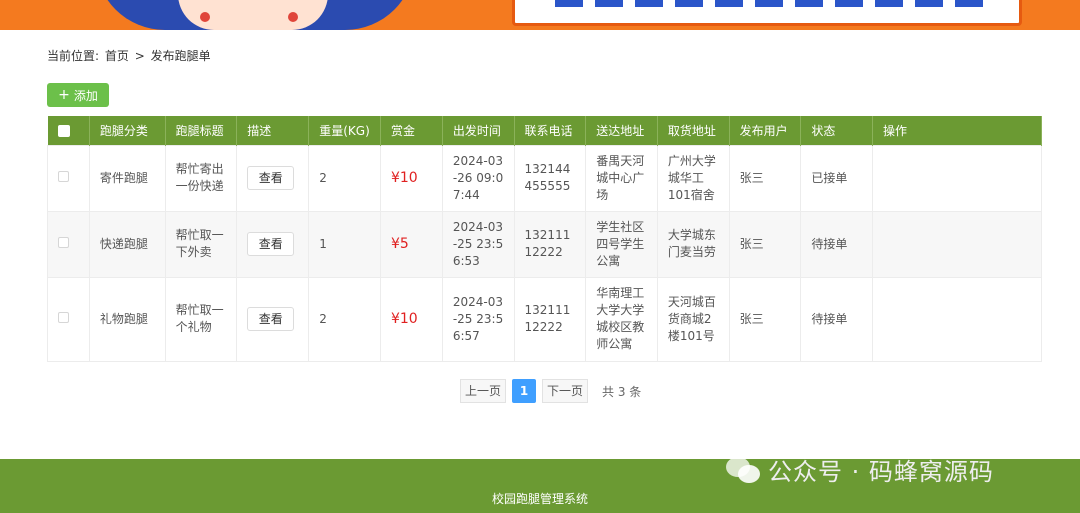 The height and width of the screenshot is (513, 1080). What do you see at coordinates (411, 130) in the screenshot?
I see `header-reward: 赏金` at bounding box center [411, 130].